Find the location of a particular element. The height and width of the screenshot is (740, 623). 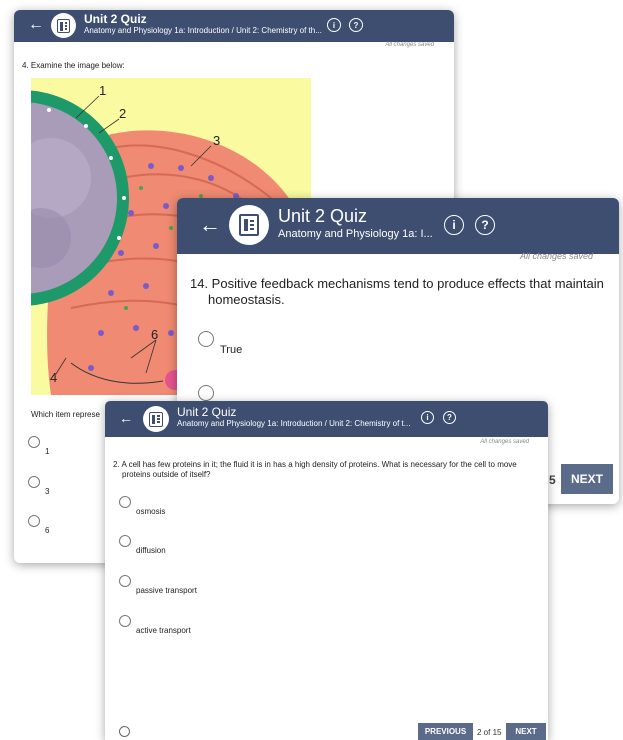

answer-option: True is located at coordinates (231, 350).